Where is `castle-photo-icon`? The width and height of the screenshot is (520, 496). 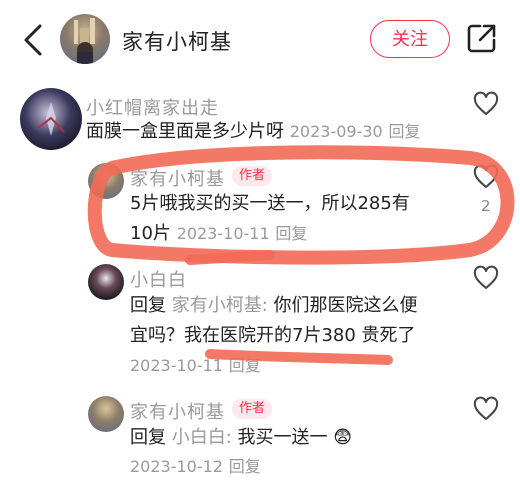
castle-photo-icon is located at coordinates (84, 41).